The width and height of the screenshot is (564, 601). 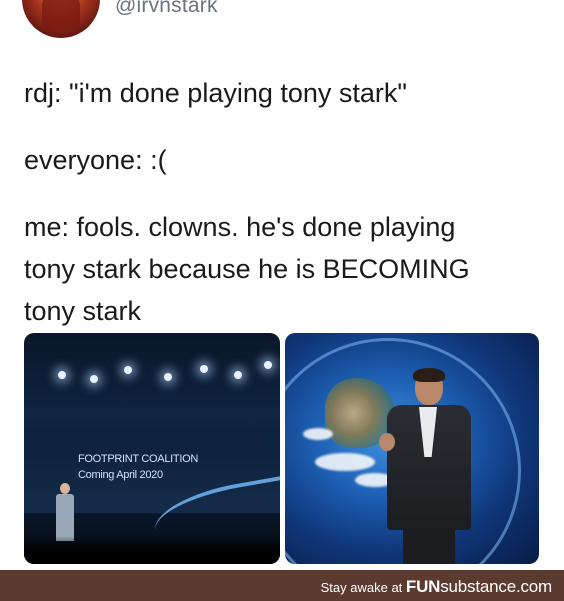 What do you see at coordinates (166, 9) in the screenshot?
I see `user-handle: @irvnstark` at bounding box center [166, 9].